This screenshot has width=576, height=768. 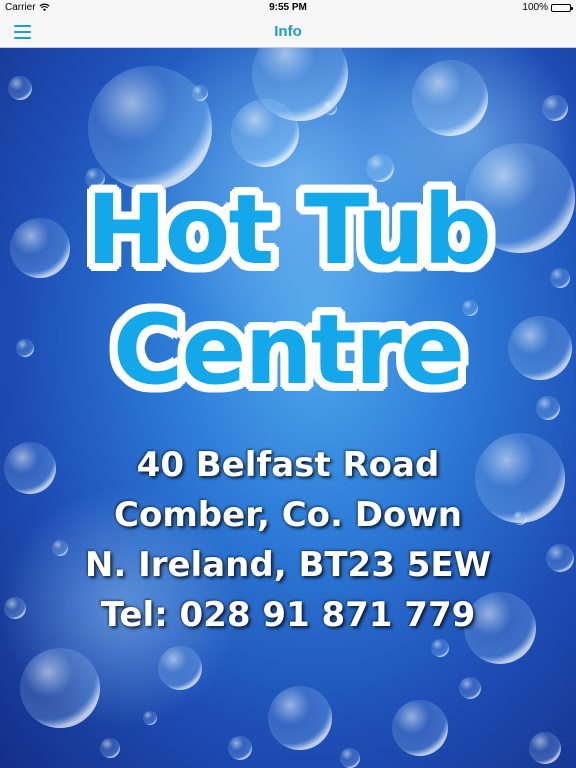 I want to click on page-title: Info, so click(x=288, y=31).